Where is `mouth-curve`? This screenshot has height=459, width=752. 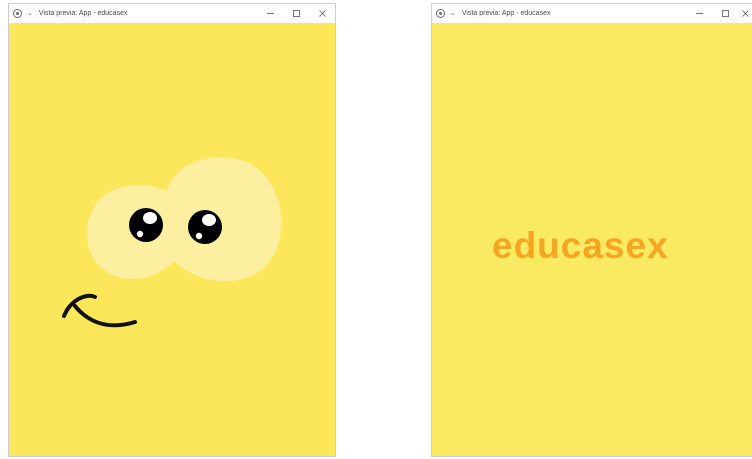 mouth-curve is located at coordinates (99, 310).